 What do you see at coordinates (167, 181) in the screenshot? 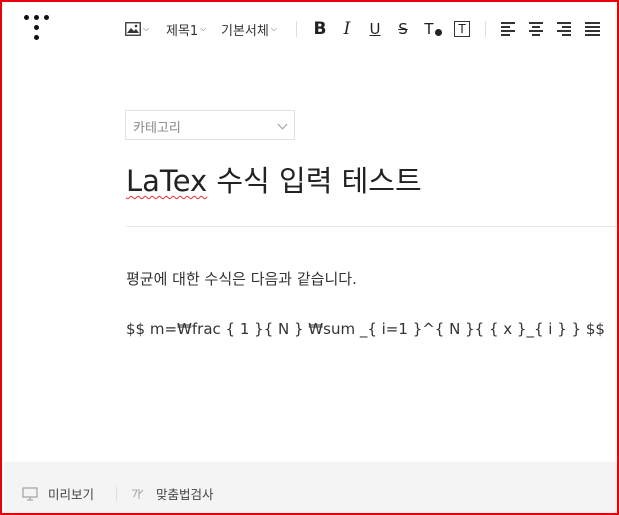
I see `title-word-misspelled: LaTex` at bounding box center [167, 181].